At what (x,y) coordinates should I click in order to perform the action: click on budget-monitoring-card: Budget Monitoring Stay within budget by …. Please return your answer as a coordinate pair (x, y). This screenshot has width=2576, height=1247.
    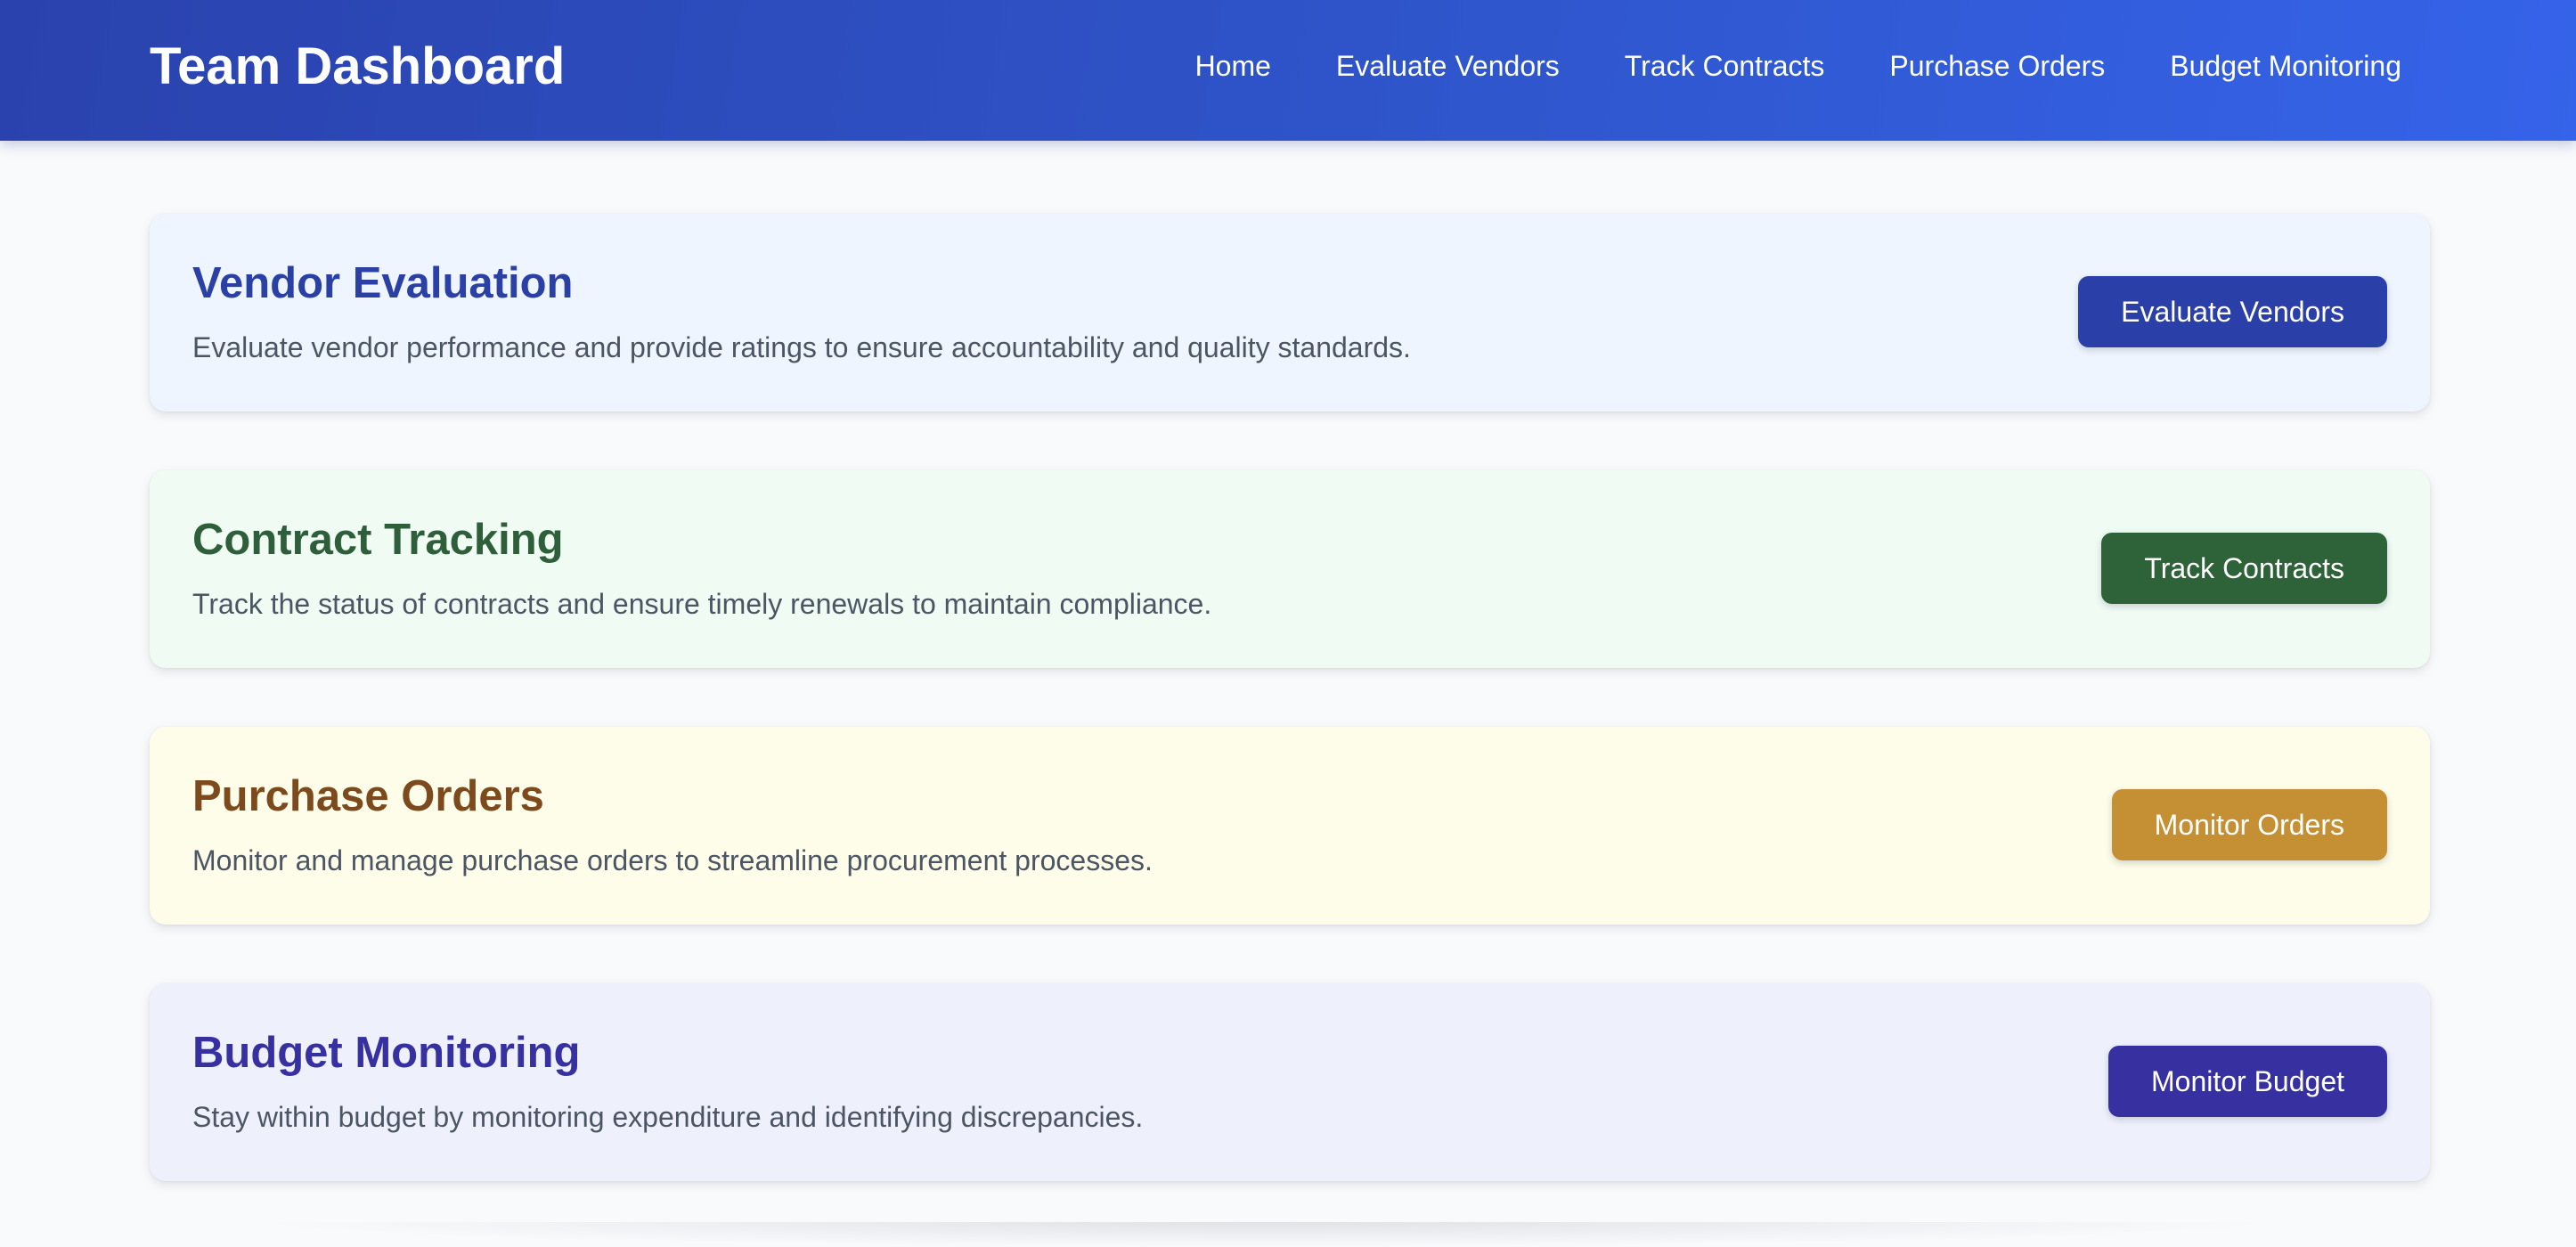
    Looking at the image, I should click on (1290, 1082).